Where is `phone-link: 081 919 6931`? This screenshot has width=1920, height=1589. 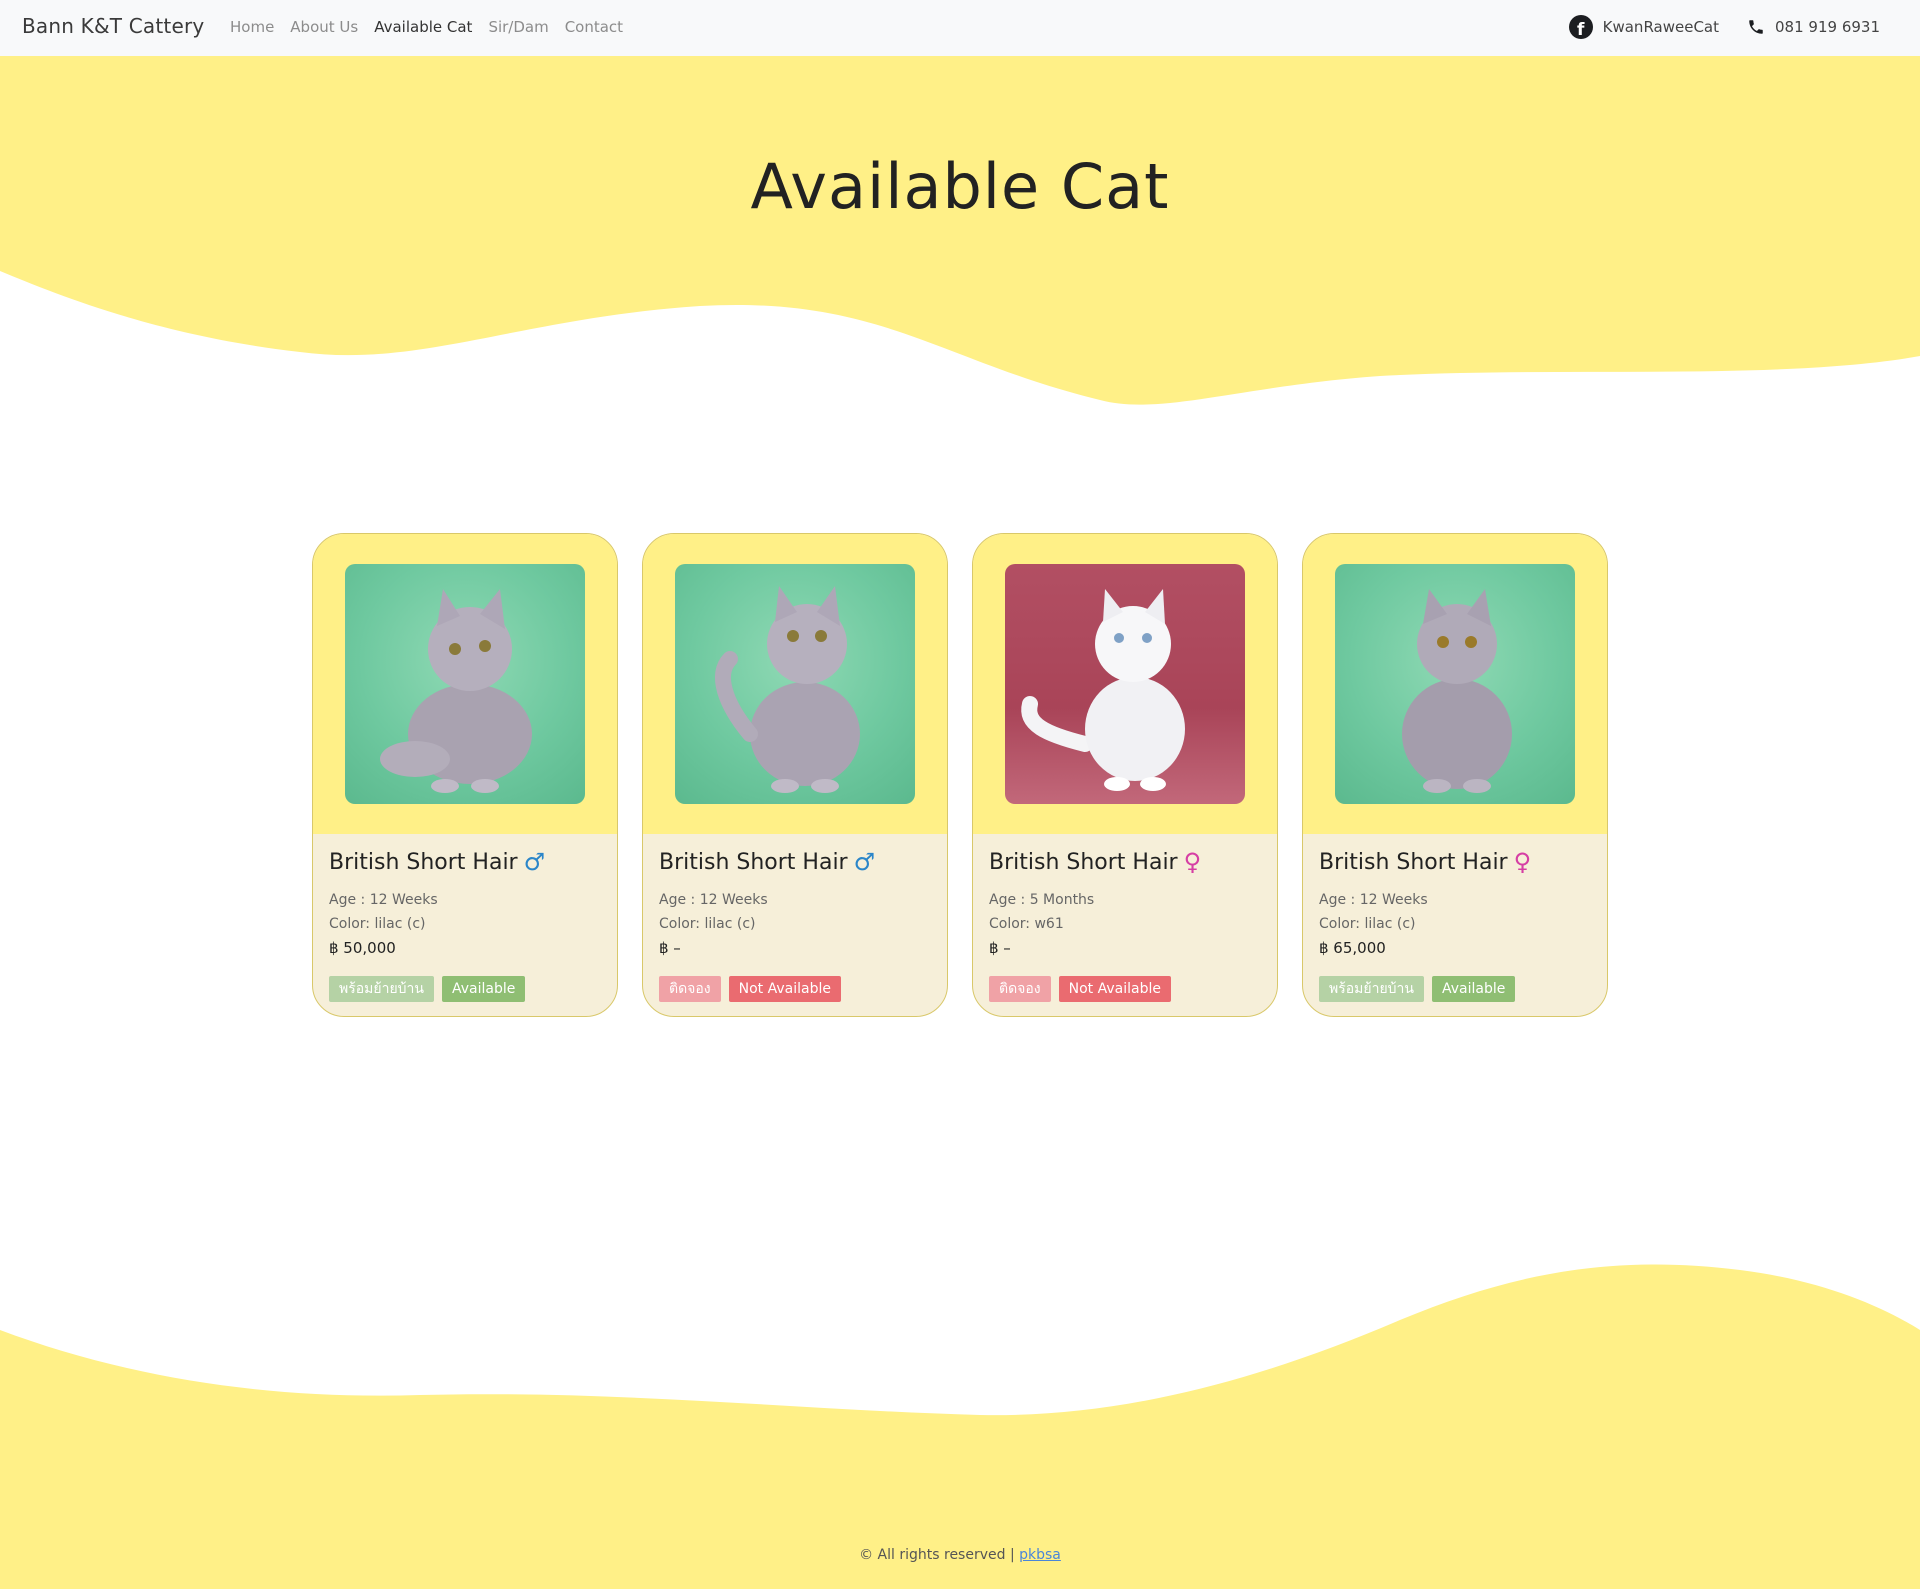 phone-link: 081 919 6931 is located at coordinates (1813, 27).